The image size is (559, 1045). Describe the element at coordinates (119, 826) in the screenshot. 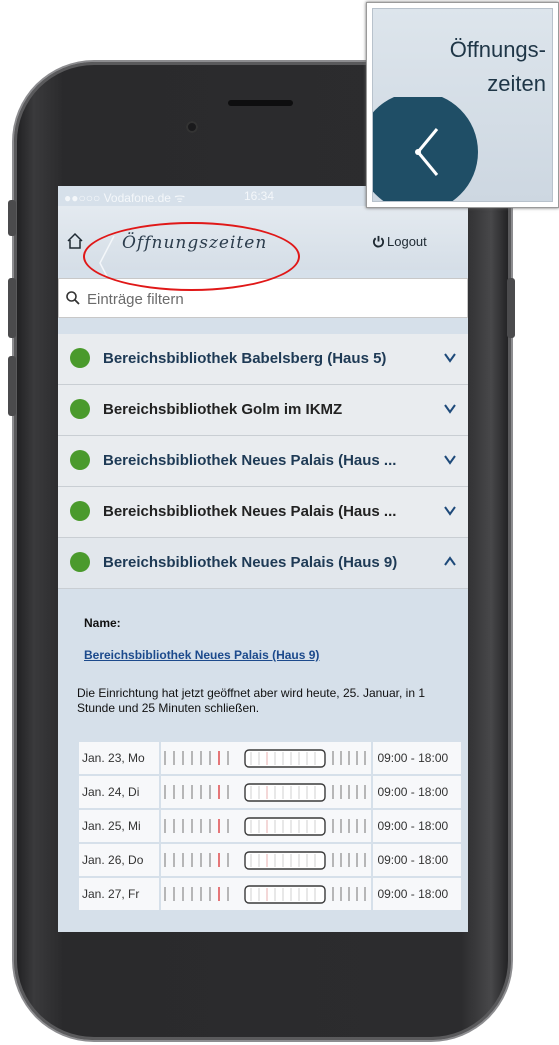

I see `day-cell: Jan. 25, Mi` at that location.